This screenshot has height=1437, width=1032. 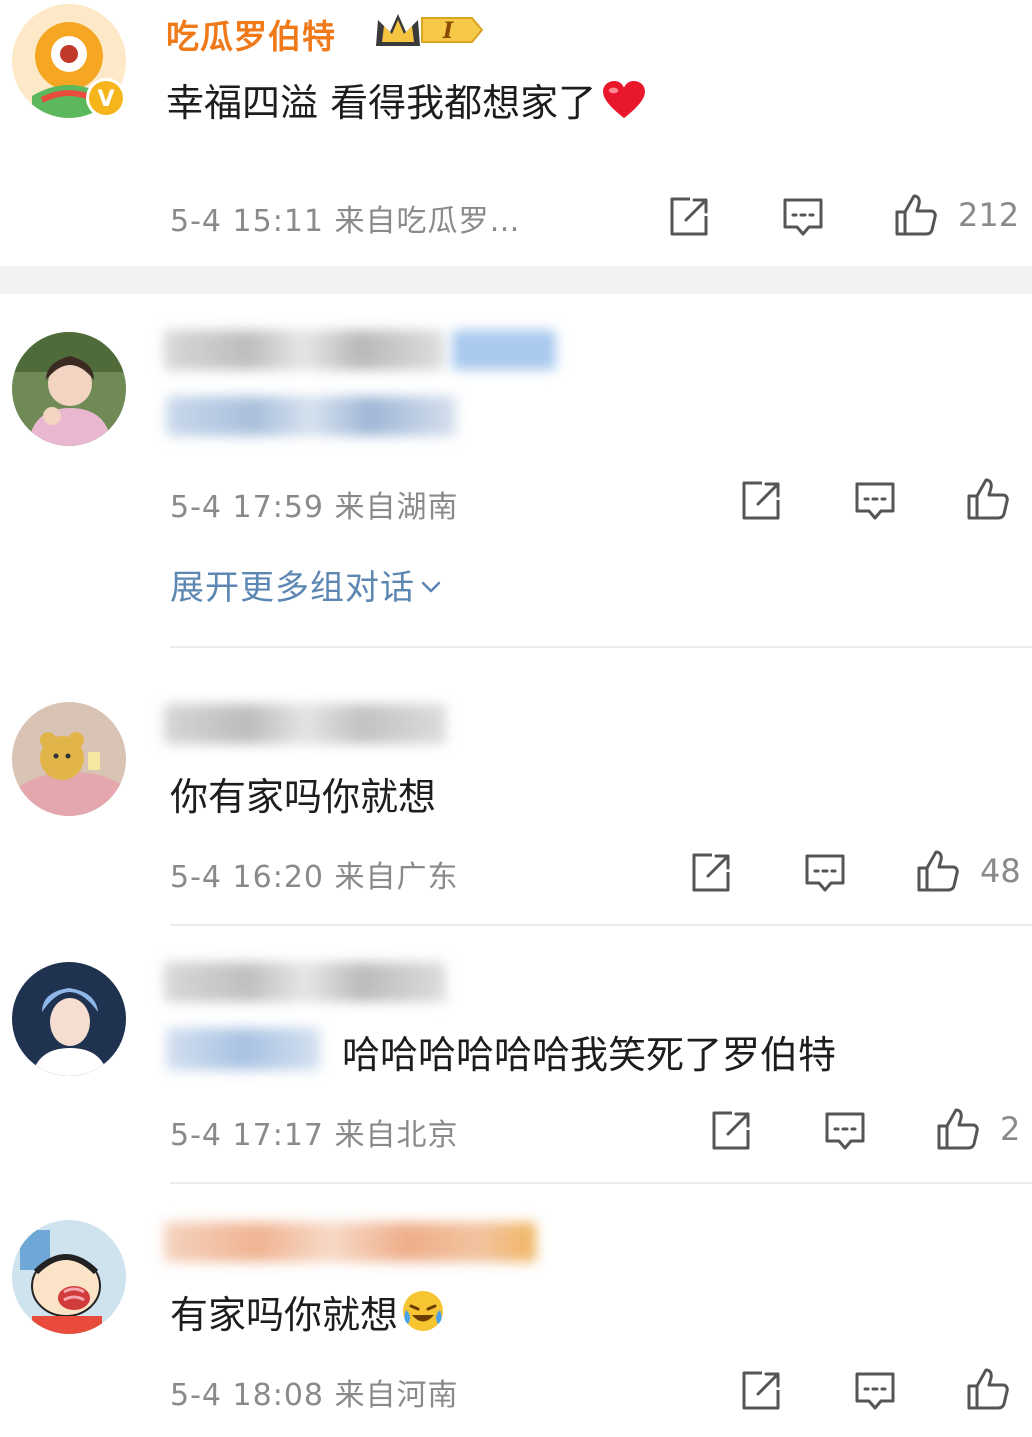 I want to click on blurred-comment-text, so click(x=311, y=416).